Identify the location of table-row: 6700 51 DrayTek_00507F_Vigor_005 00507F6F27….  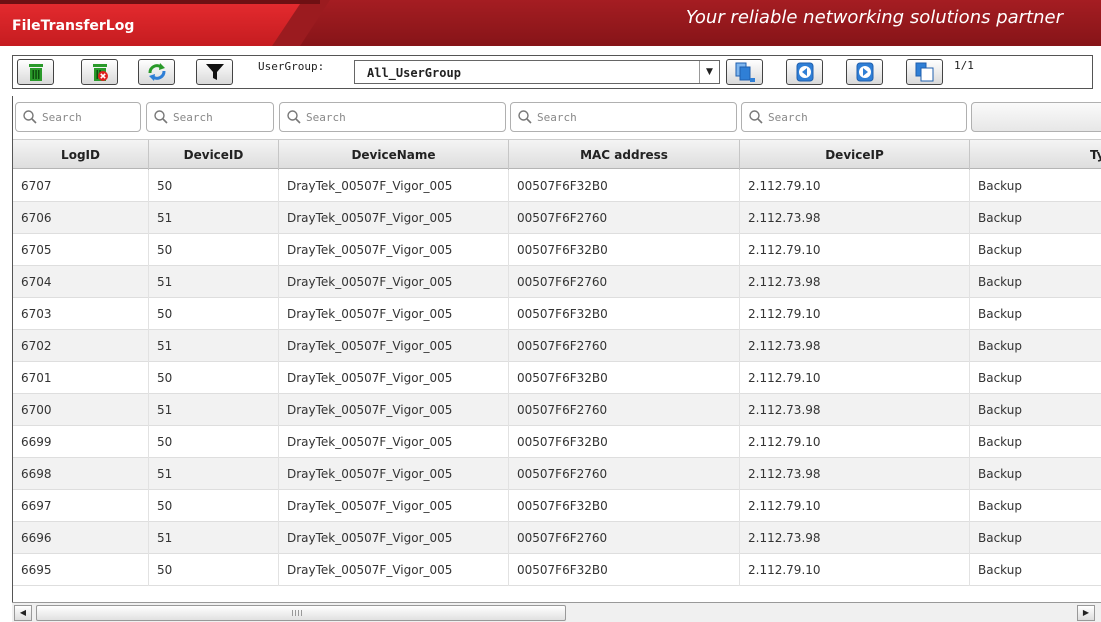
(557, 410).